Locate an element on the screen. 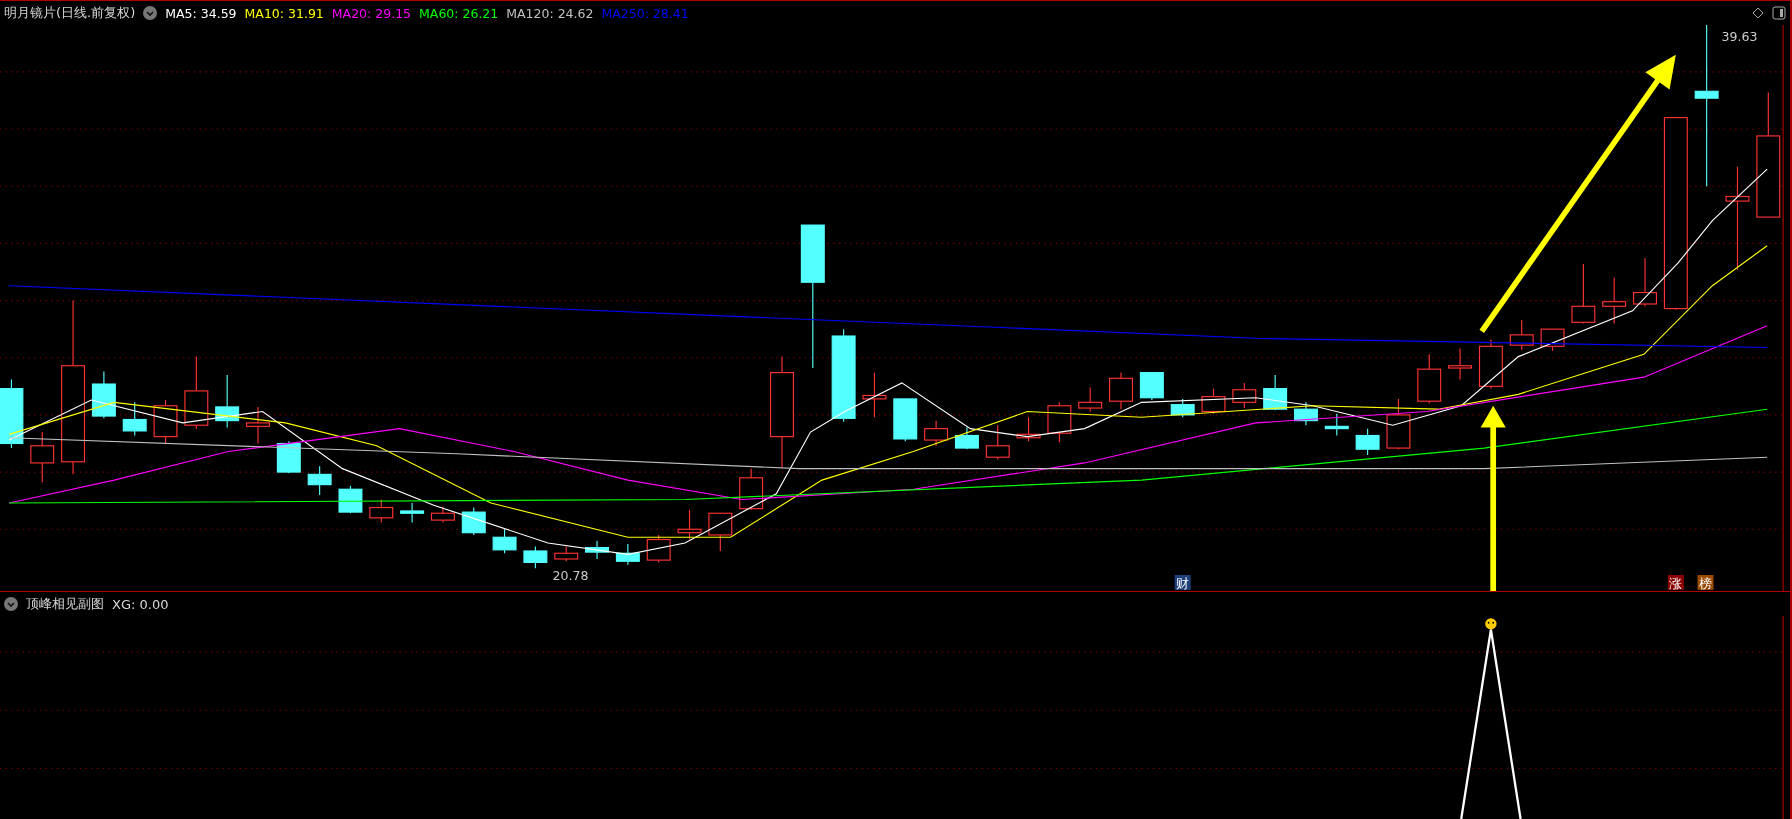 This screenshot has height=819, width=1792. chart-title: 明月镜片(日线.前复权) is located at coordinates (70, 13).